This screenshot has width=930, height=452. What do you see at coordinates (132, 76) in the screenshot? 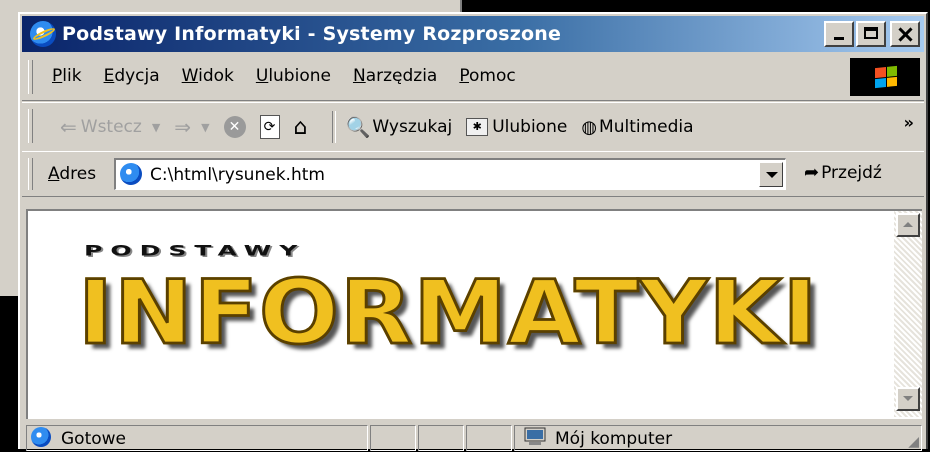
I see `menu-edycja: Edycja` at bounding box center [132, 76].